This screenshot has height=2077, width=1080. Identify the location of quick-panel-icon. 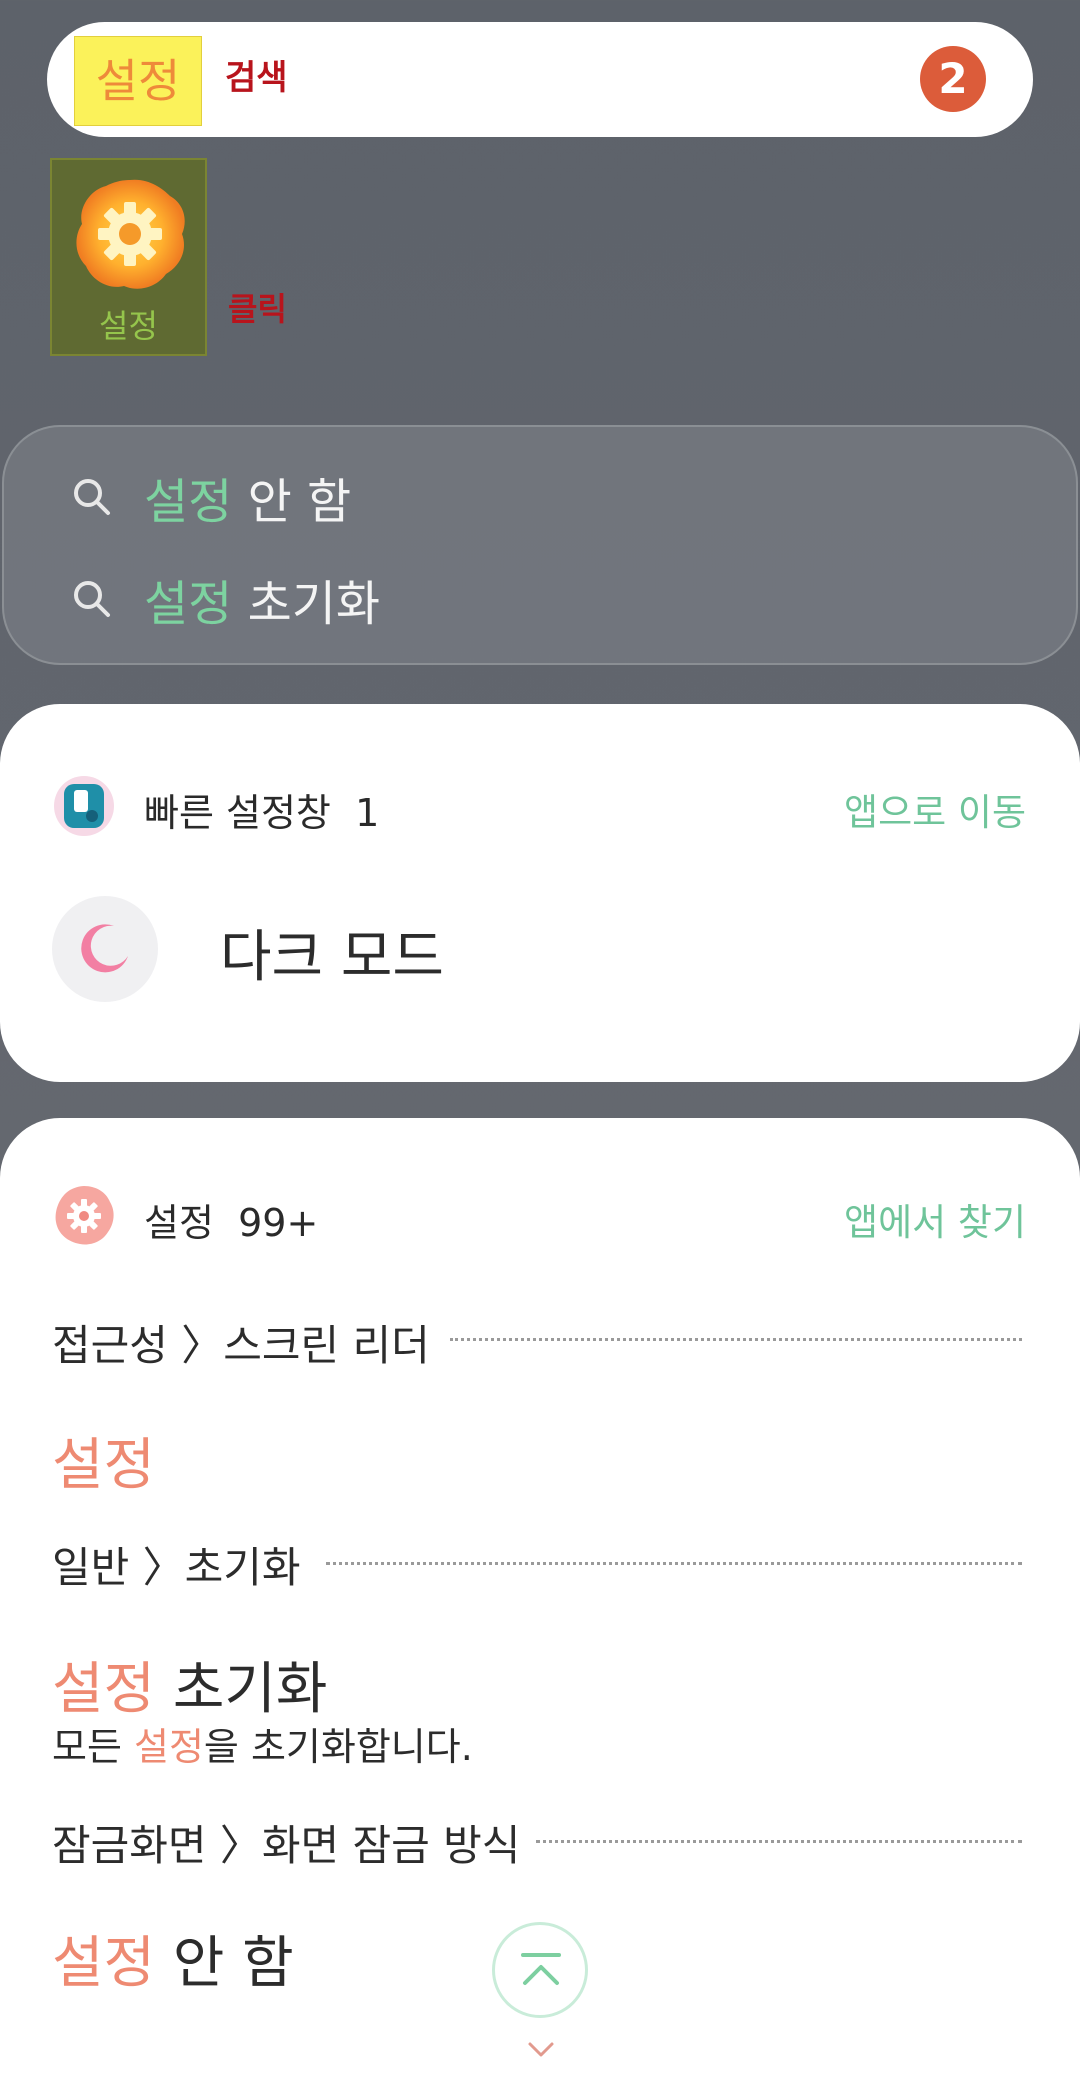
(84, 806).